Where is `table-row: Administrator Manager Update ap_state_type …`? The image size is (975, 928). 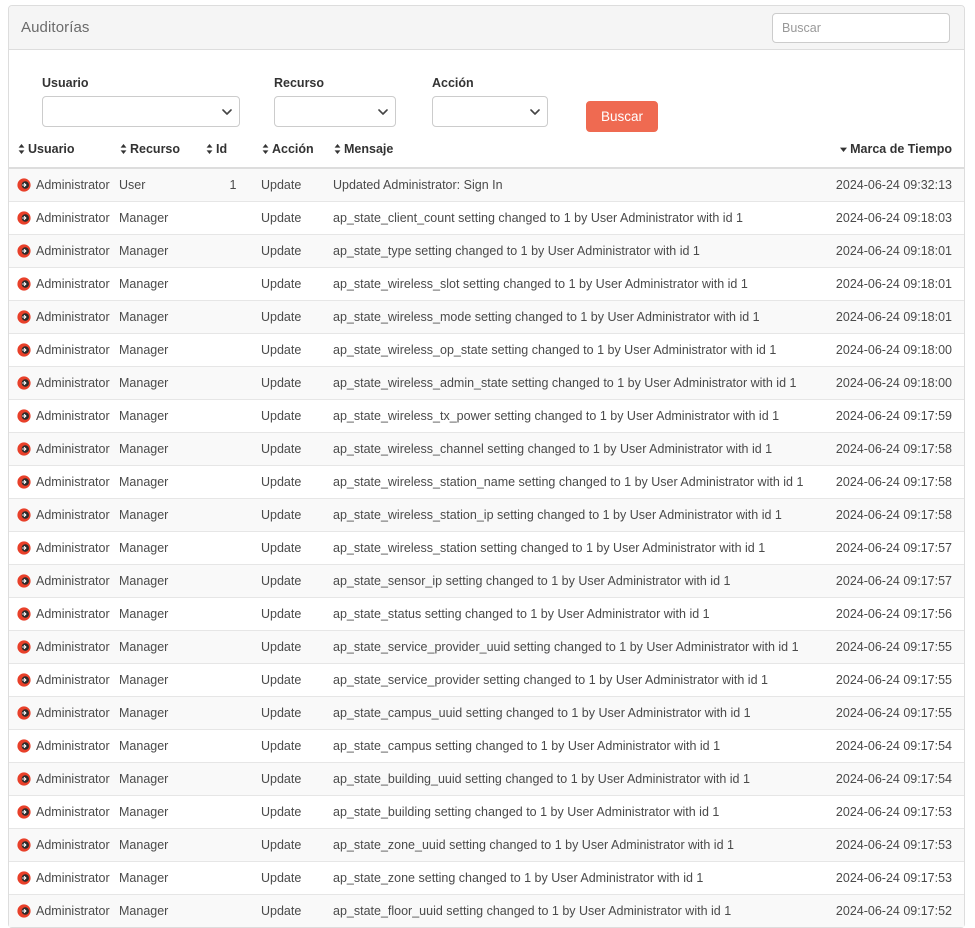 table-row: Administrator Manager Update ap_state_type … is located at coordinates (486, 251).